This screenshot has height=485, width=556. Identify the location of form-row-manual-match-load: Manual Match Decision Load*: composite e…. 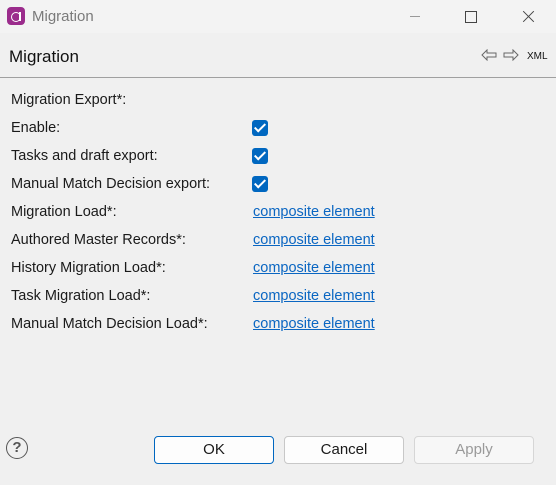
(278, 324).